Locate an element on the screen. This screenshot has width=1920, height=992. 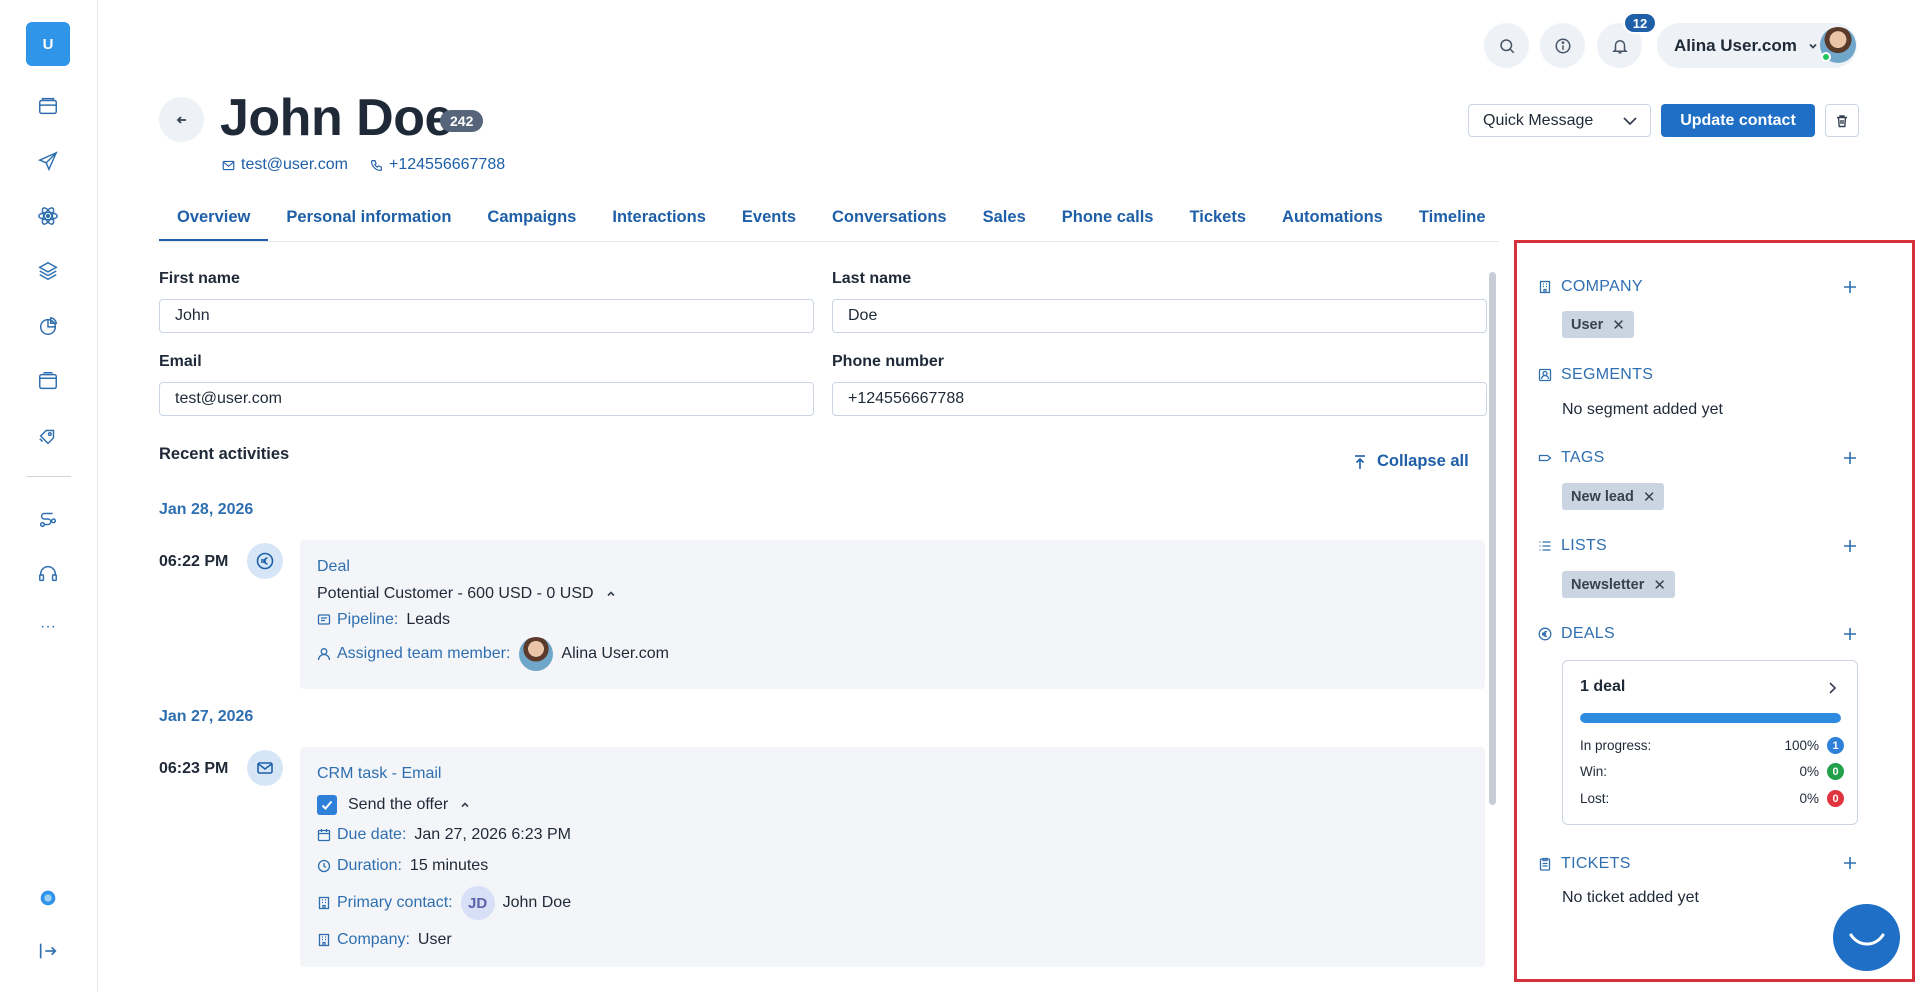
list-icon is located at coordinates (1545, 546).